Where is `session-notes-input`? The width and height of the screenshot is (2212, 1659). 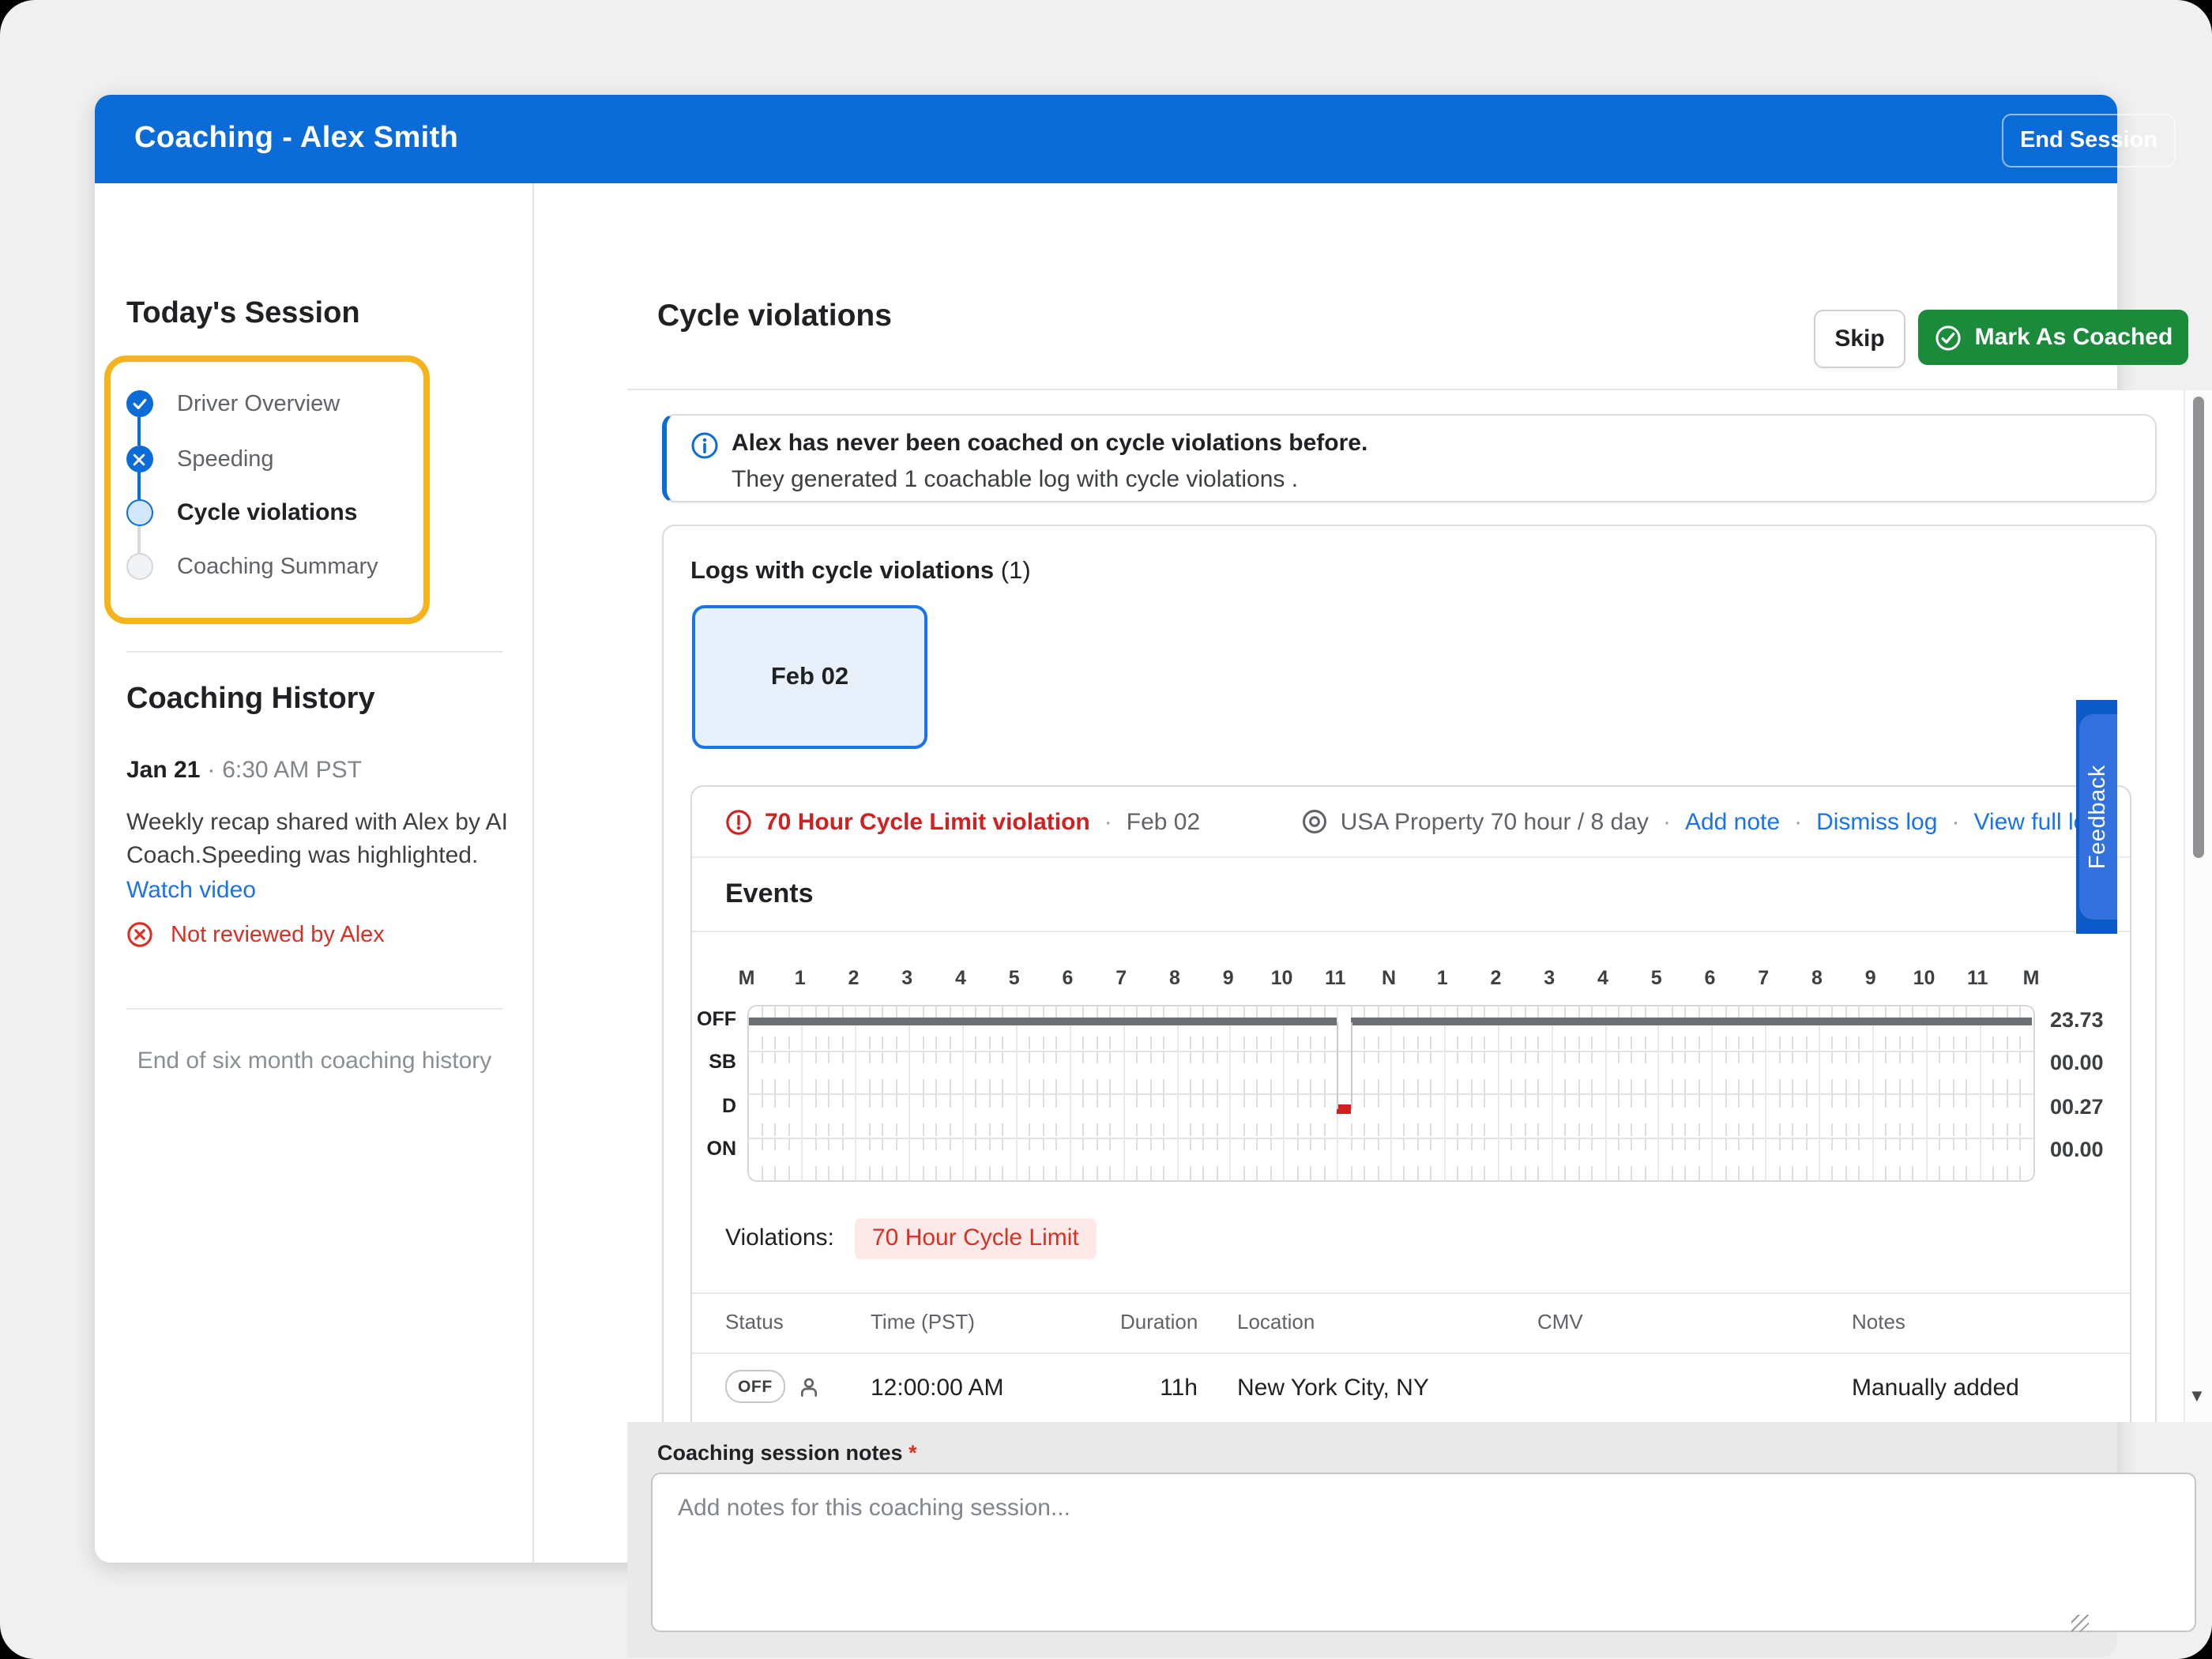
session-notes-input is located at coordinates (1424, 1553).